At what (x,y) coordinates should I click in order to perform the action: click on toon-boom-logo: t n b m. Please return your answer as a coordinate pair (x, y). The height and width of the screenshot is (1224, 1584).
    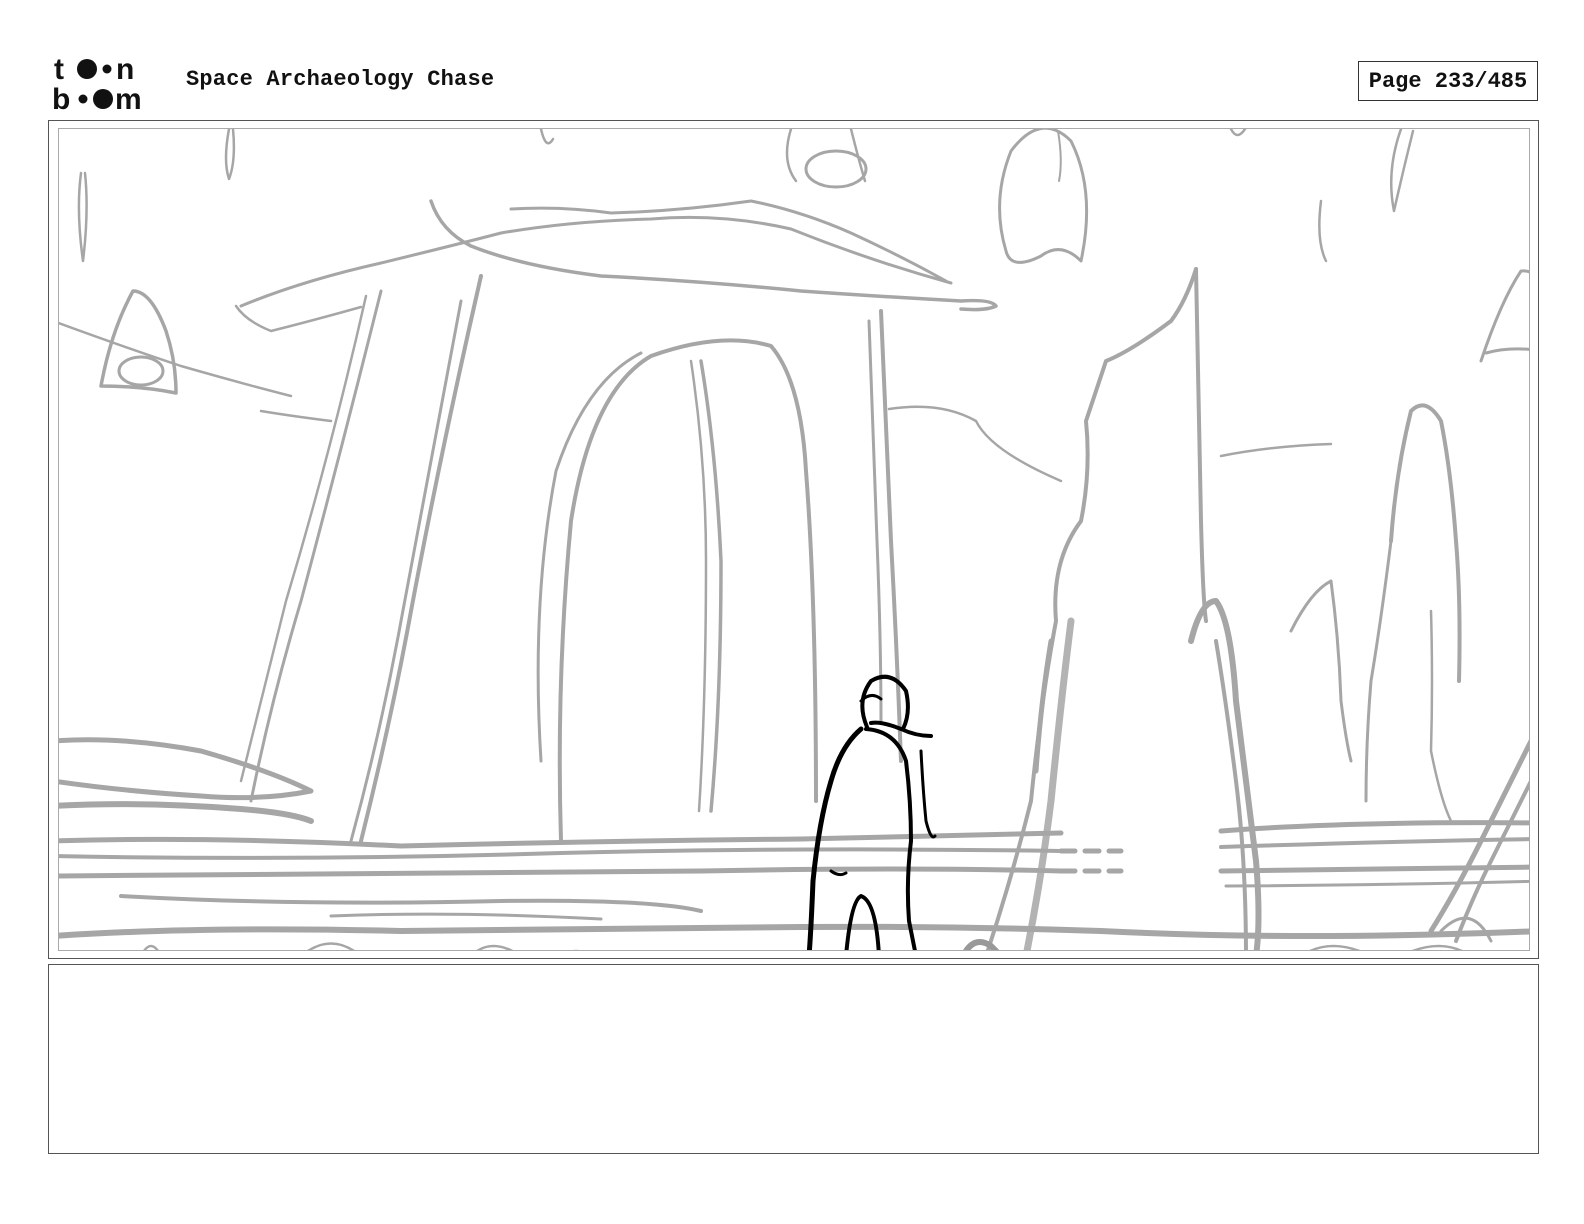
    Looking at the image, I should click on (108, 82).